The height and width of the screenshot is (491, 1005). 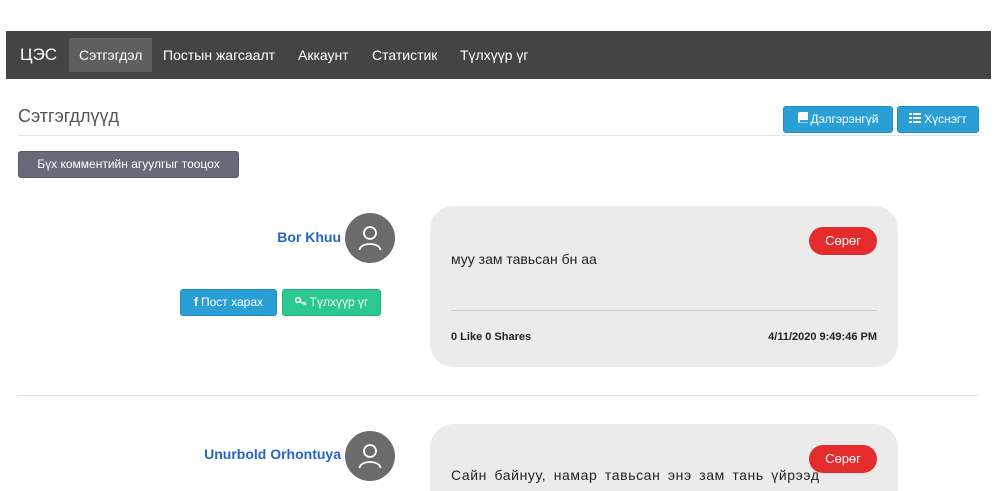 I want to click on table-button: Хүснэгт, so click(x=938, y=119).